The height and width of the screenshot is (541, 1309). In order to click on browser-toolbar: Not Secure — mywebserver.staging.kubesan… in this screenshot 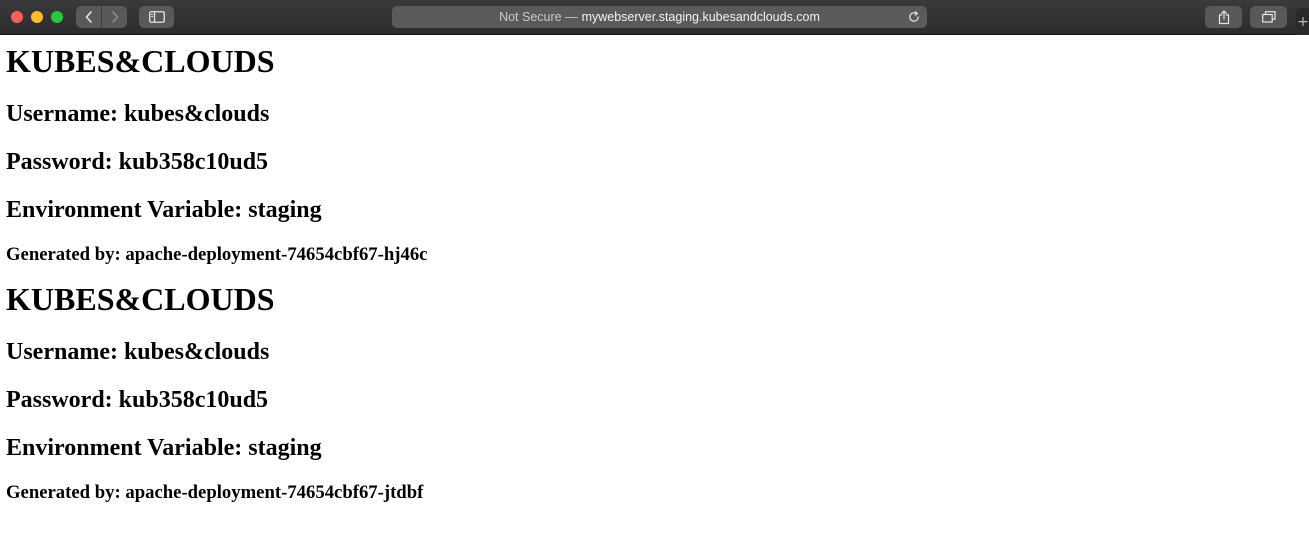, I will do `click(654, 17)`.